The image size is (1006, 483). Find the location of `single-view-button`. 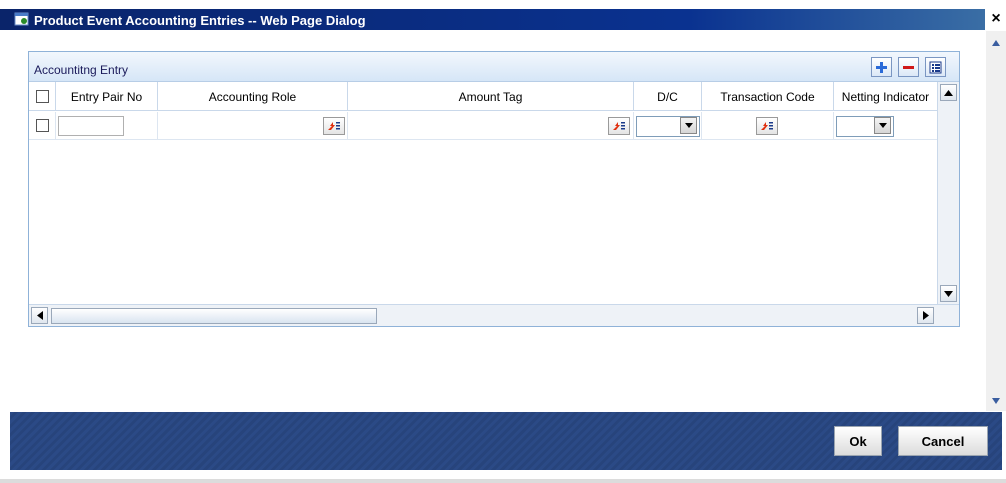

single-view-button is located at coordinates (935, 67).